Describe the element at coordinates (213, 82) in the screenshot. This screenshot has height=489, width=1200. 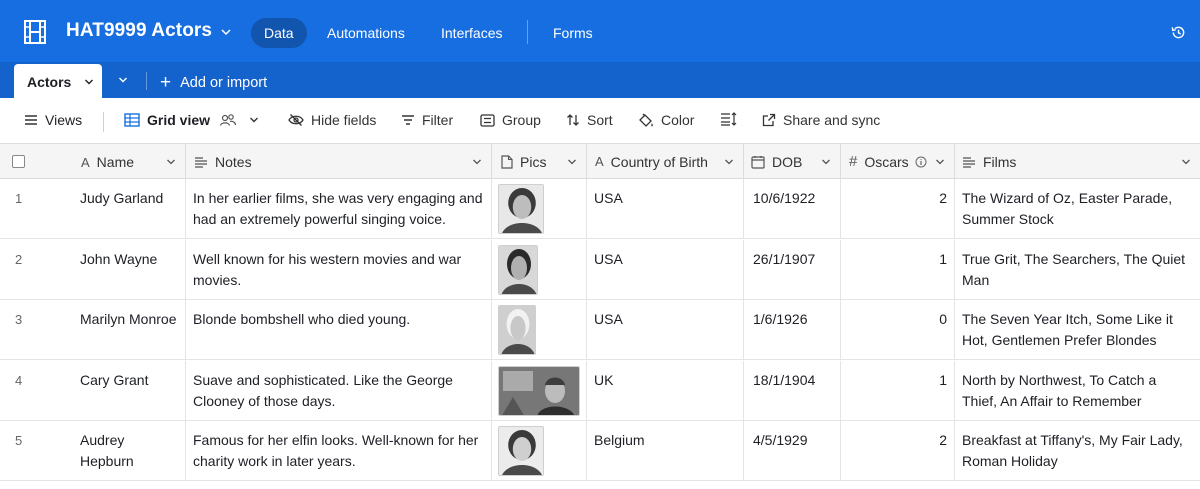
I see `add-or-import-button: + Add or import` at that location.